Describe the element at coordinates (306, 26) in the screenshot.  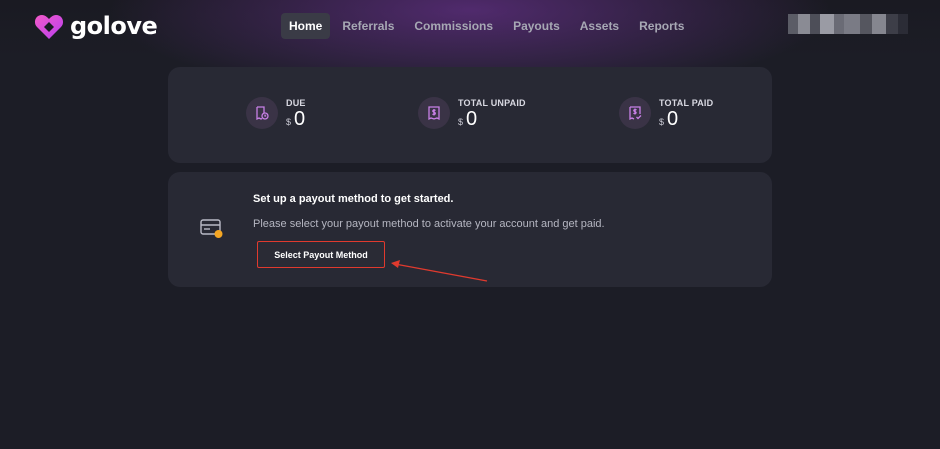
I see `nav-home: Home` at that location.